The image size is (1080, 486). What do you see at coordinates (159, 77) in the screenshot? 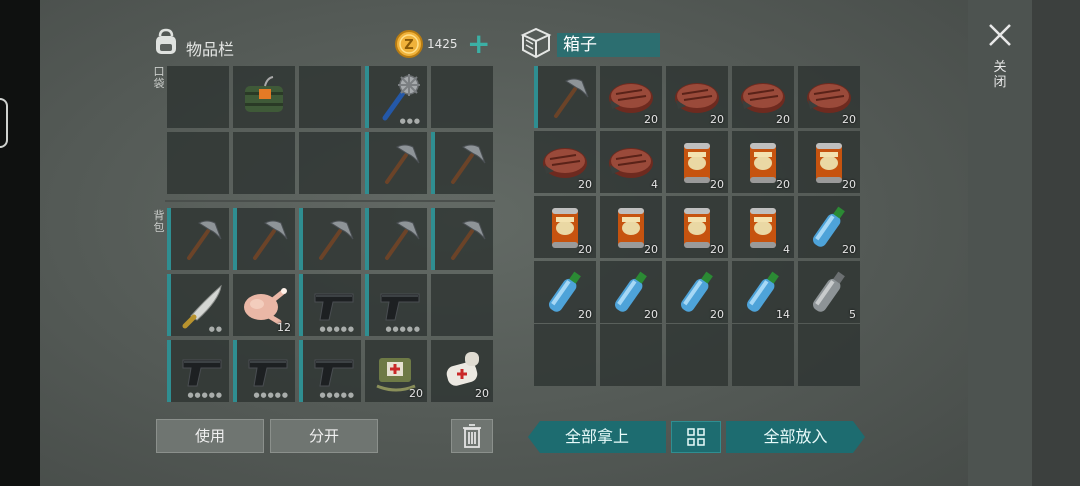
I see `pocket-label: 口袋` at bounding box center [159, 77].